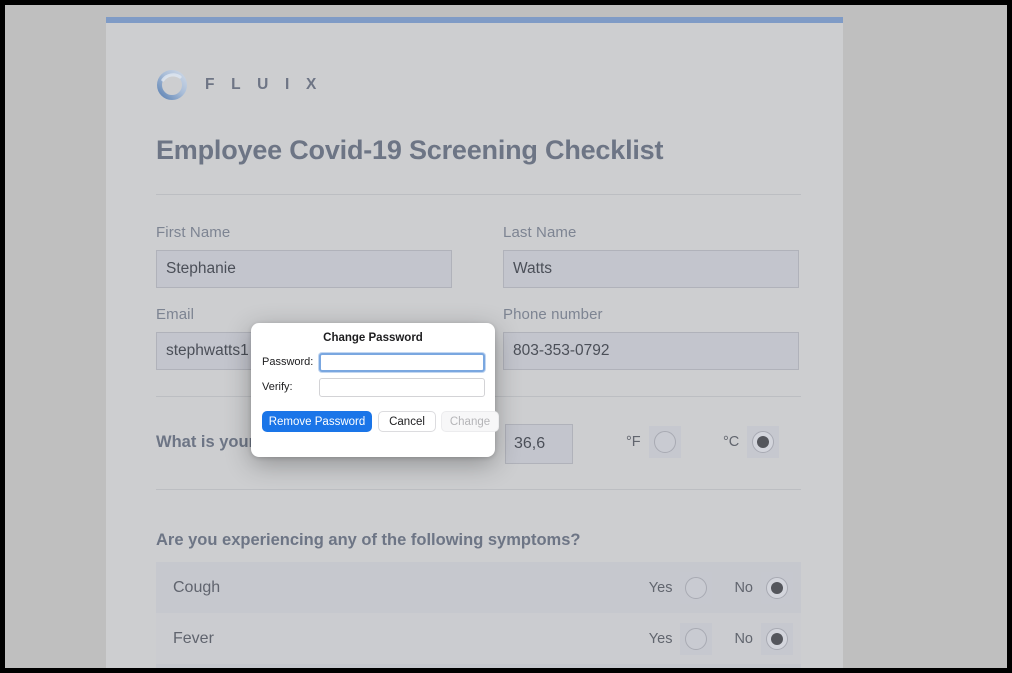 This screenshot has height=673, width=1012. What do you see at coordinates (553, 314) in the screenshot?
I see `field-label: Phone number` at bounding box center [553, 314].